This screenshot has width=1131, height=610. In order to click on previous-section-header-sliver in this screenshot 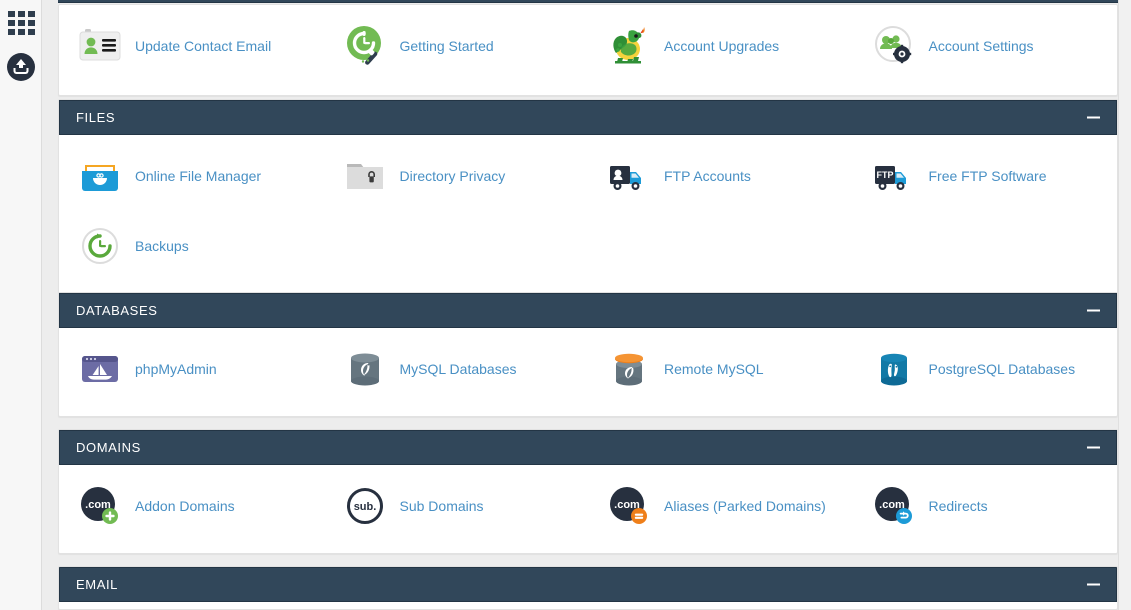, I will do `click(588, 1)`.